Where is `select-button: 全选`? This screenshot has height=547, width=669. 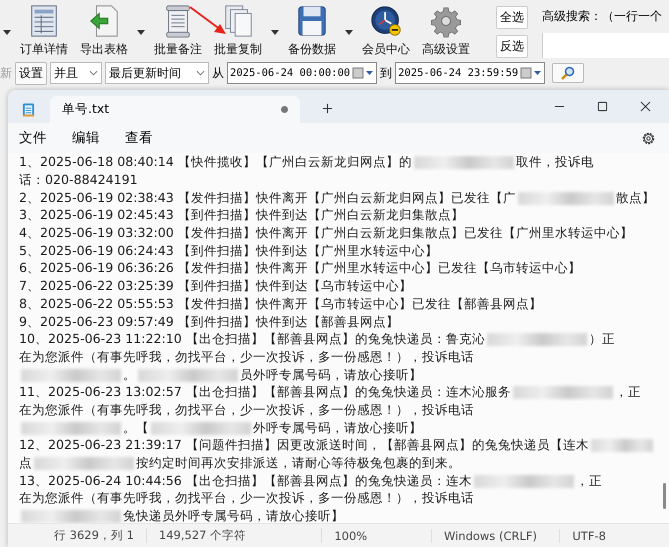 select-button: 全选 is located at coordinates (512, 17).